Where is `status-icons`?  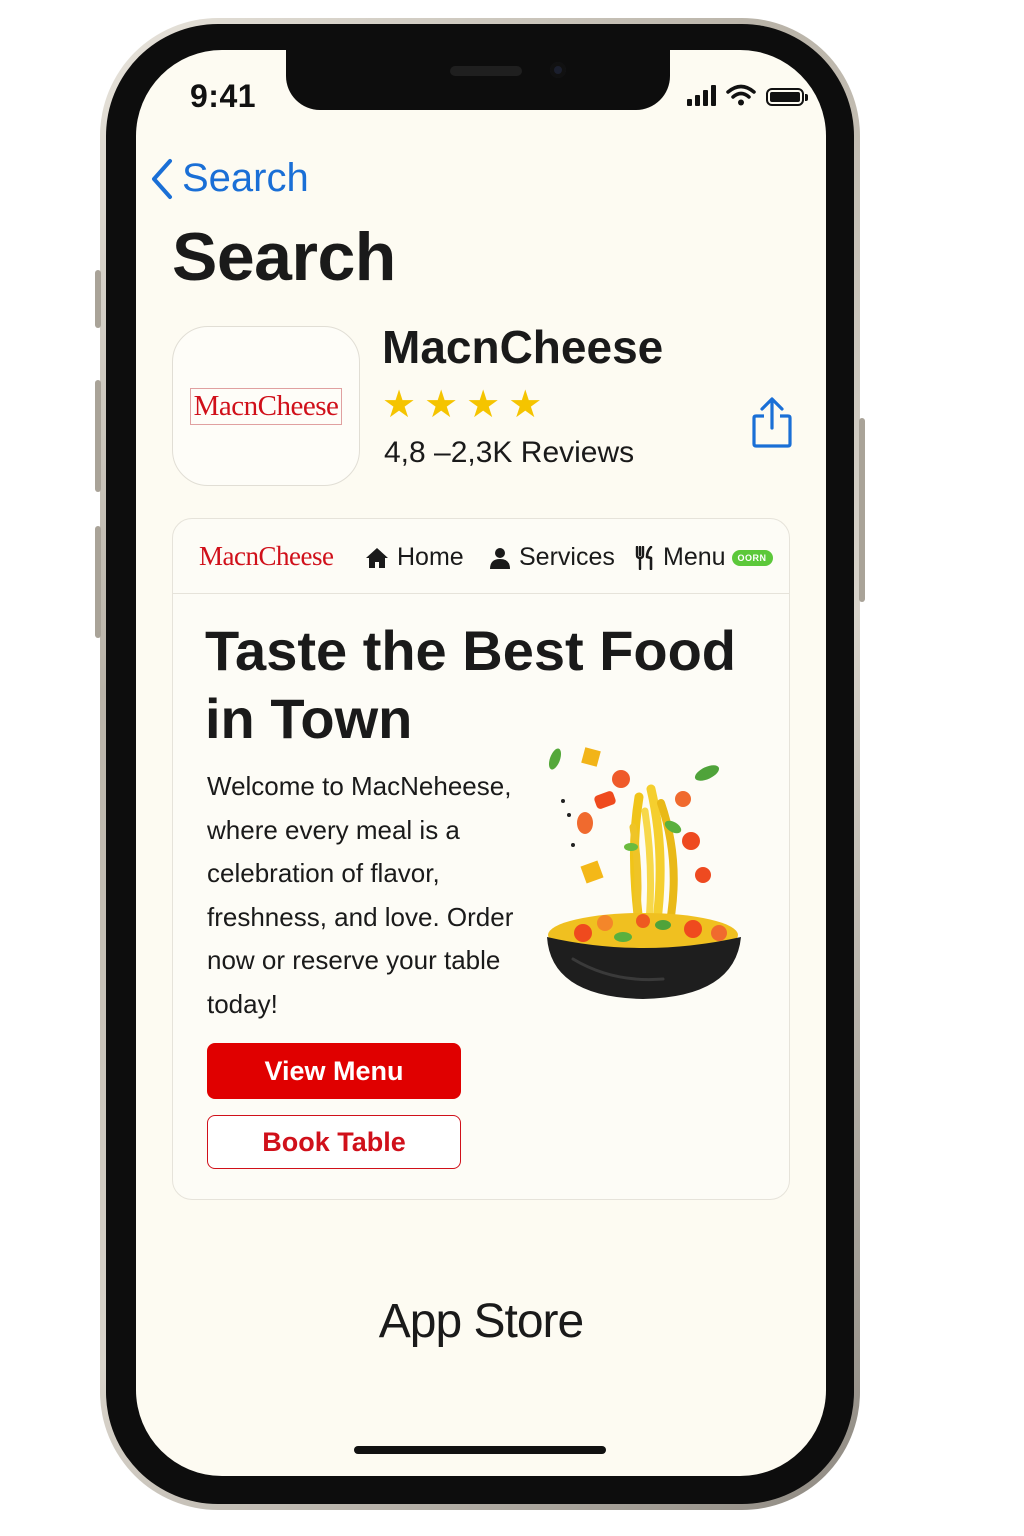
status-icons is located at coordinates (747, 95).